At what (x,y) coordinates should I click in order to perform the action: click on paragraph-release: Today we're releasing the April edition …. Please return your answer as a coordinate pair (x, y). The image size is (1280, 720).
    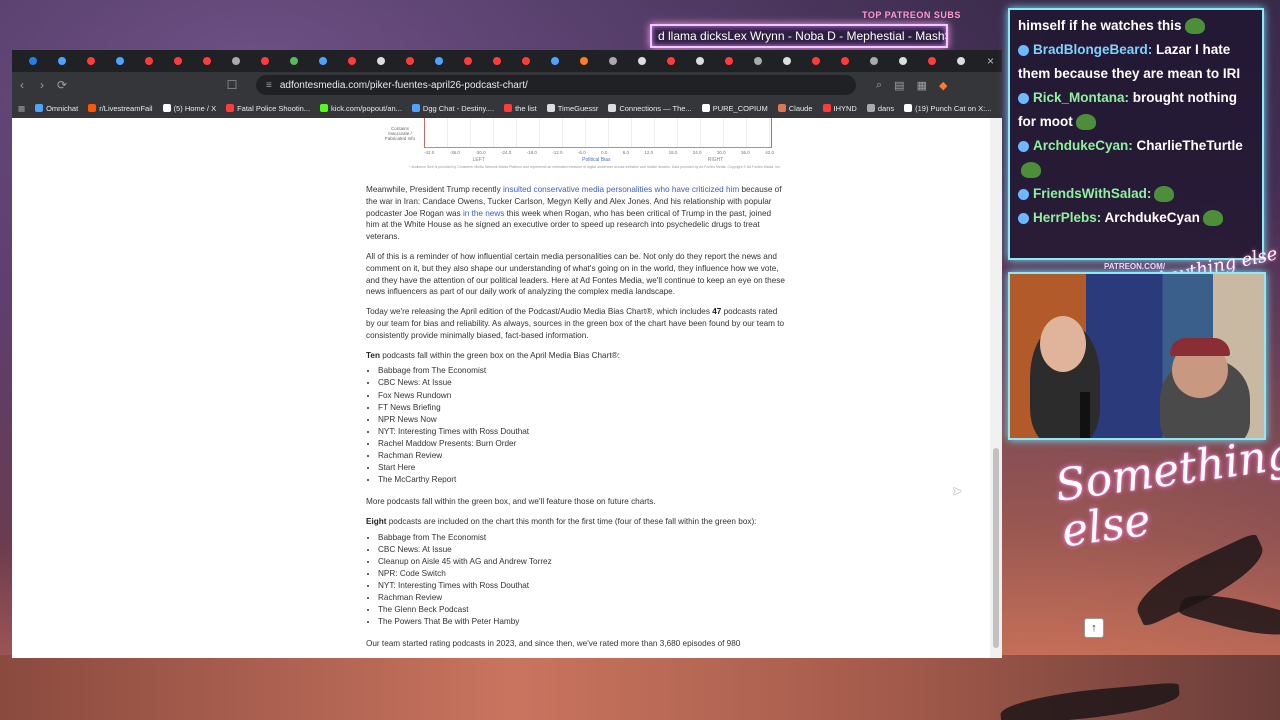
    Looking at the image, I should click on (575, 323).